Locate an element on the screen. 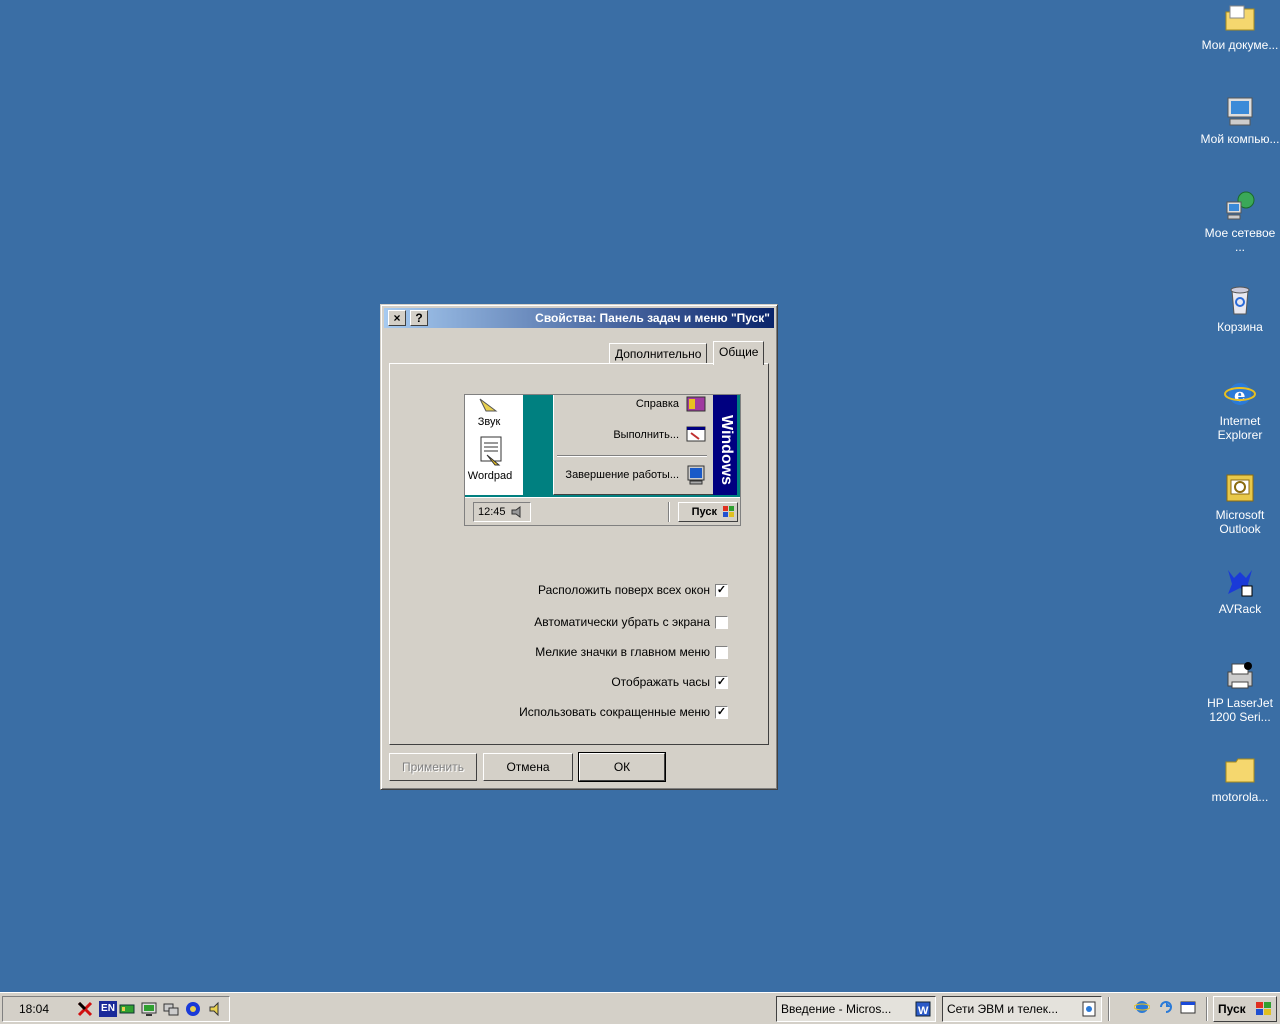  recycle-bin-icon is located at coordinates (1240, 300).